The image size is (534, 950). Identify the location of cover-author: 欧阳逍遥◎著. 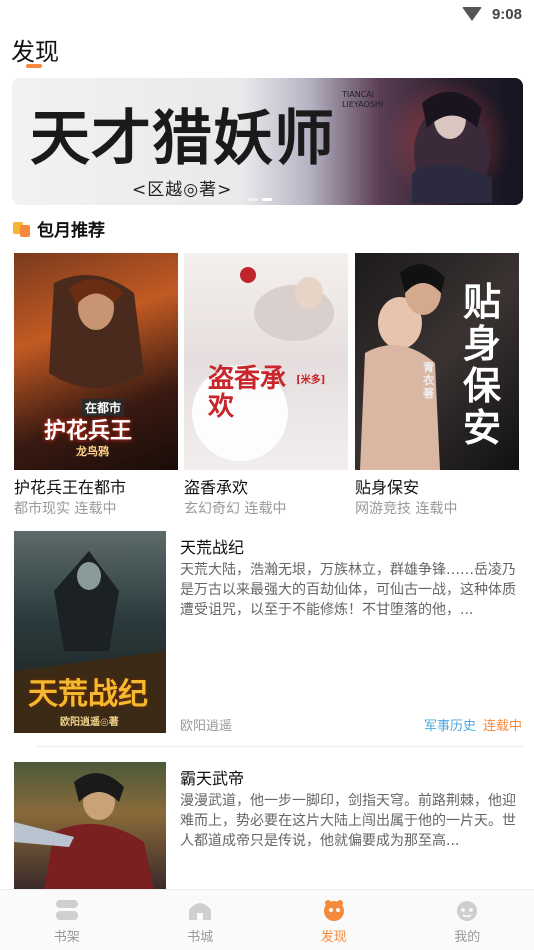
(89, 720).